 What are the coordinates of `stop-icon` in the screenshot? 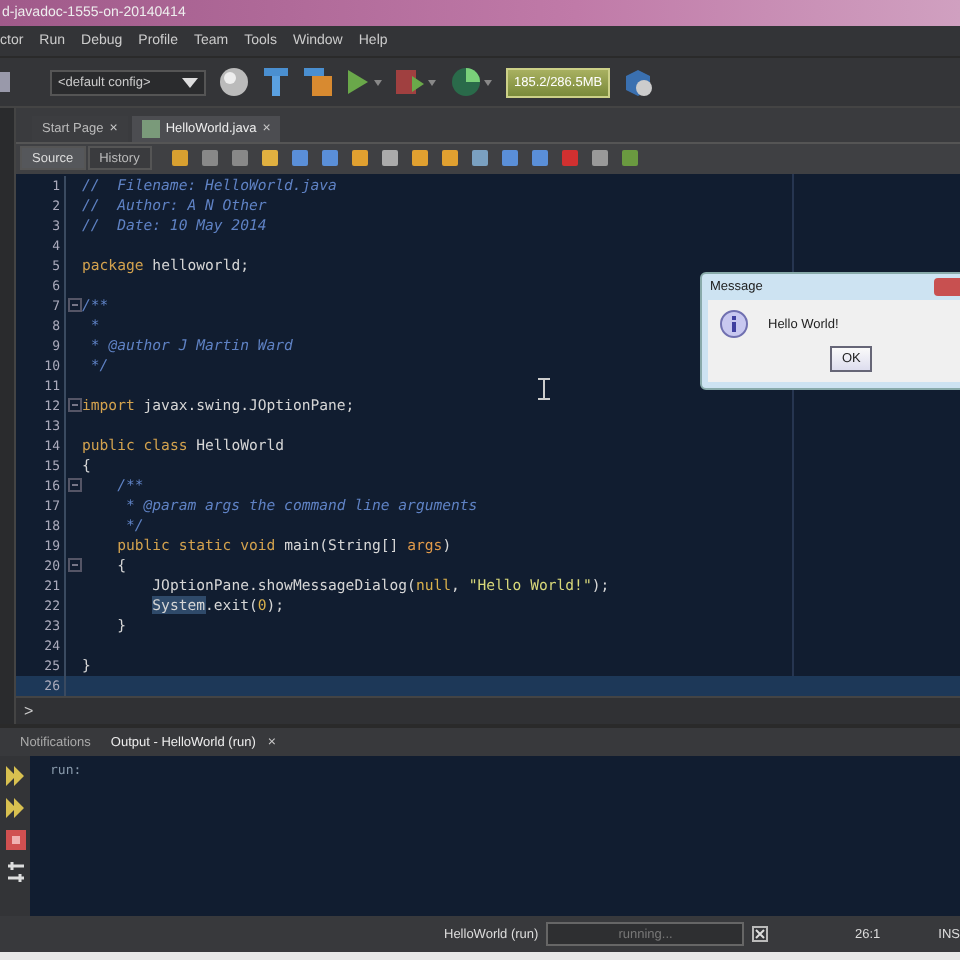 It's located at (15, 840).